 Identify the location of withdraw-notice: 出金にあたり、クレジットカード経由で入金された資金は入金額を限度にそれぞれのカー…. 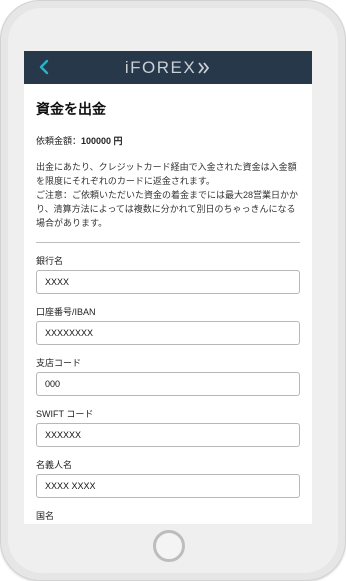
(167, 195).